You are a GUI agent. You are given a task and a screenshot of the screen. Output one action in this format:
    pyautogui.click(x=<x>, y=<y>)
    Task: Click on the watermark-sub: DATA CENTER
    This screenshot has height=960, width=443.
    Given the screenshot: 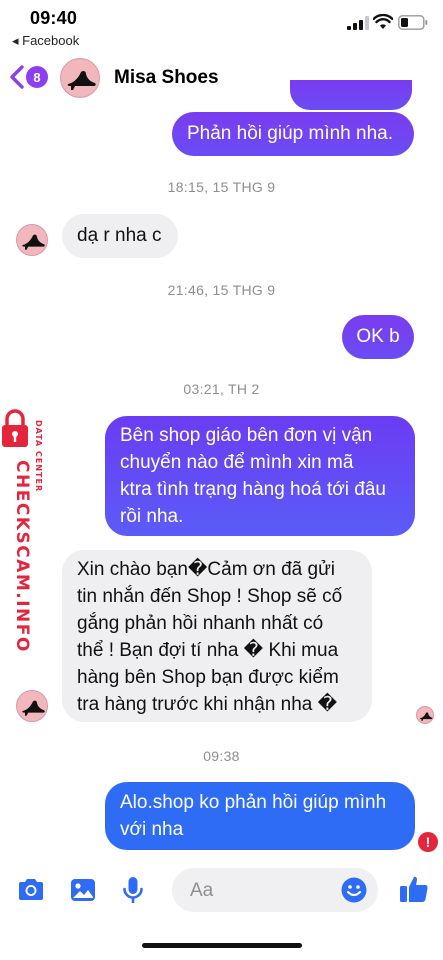 What is the action you would take?
    pyautogui.click(x=38, y=456)
    